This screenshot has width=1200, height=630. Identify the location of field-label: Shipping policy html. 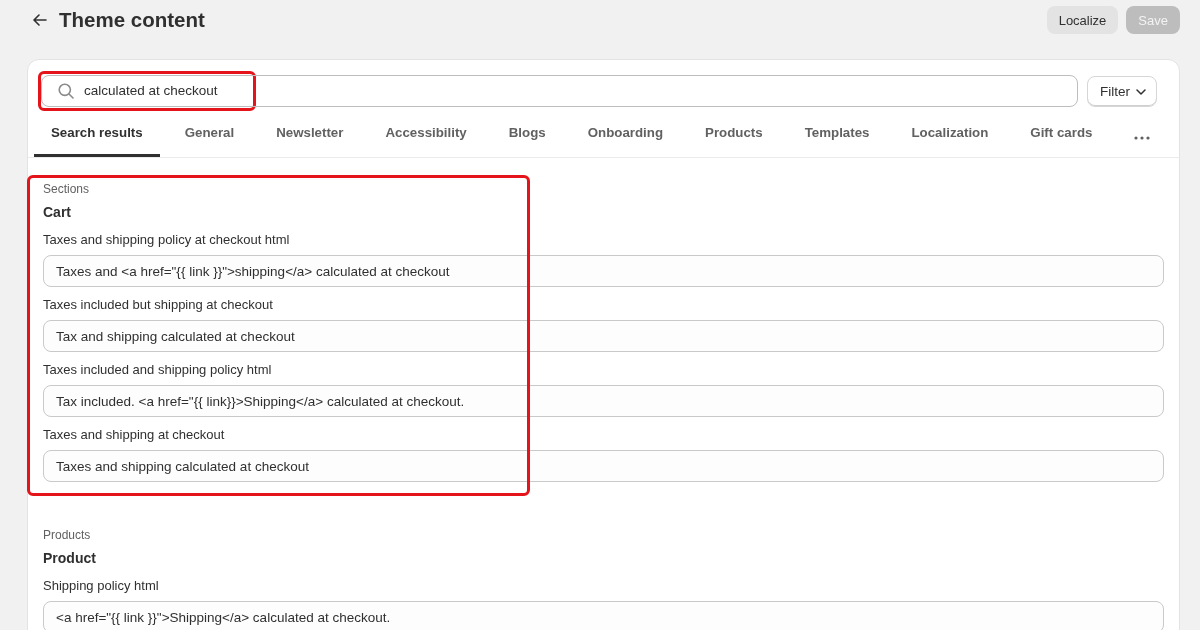
(101, 586).